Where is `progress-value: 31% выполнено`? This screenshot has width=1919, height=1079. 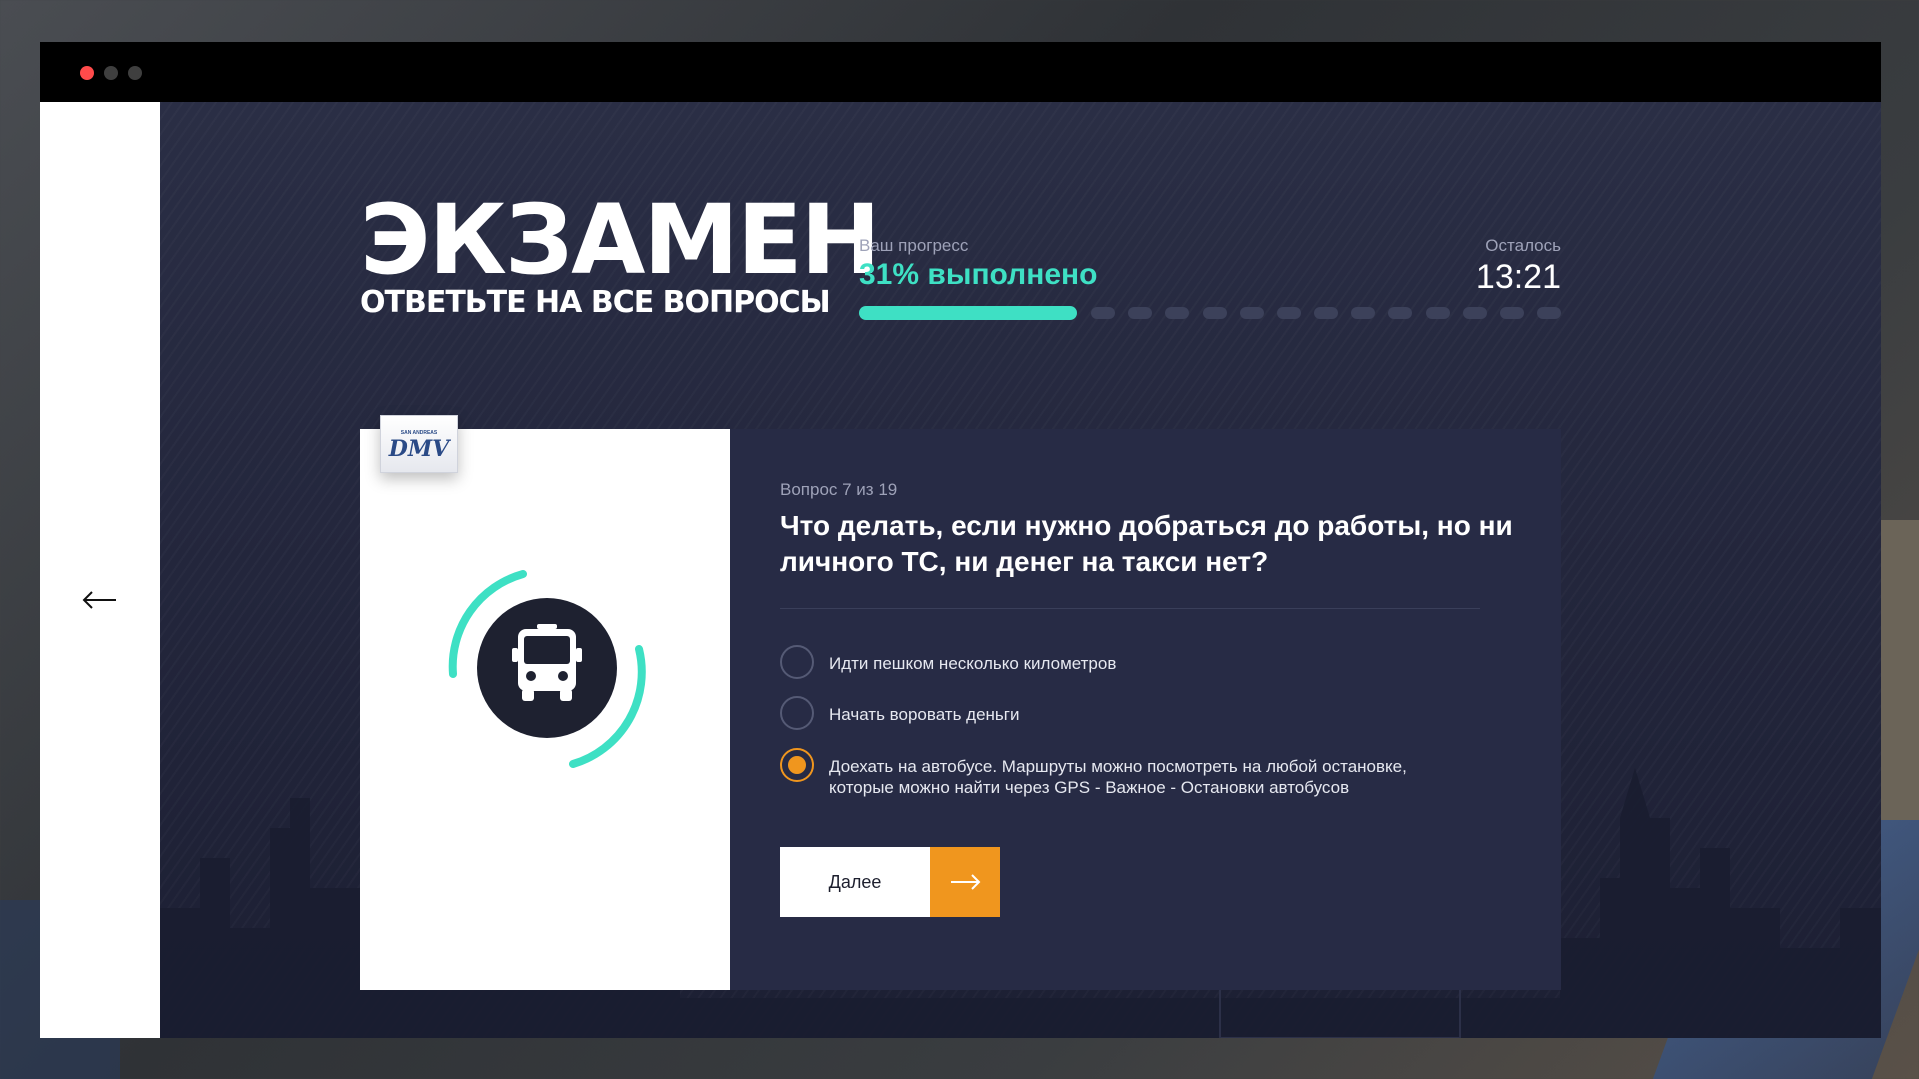 progress-value: 31% выполнено is located at coordinates (978, 274).